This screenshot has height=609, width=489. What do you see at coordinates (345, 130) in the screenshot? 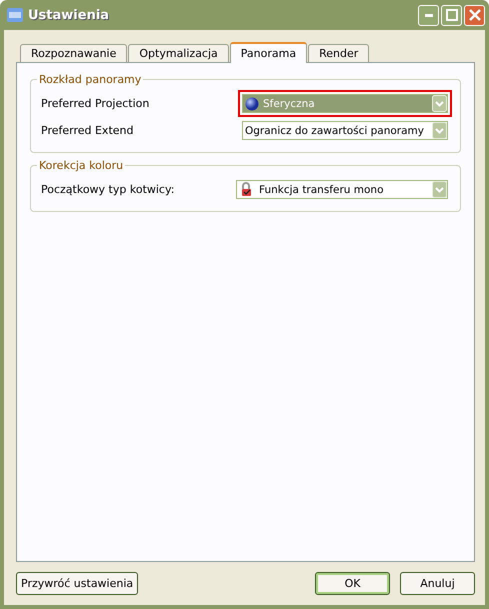
I see `dropdown: Ogranicz do zawartości panoramy` at bounding box center [345, 130].